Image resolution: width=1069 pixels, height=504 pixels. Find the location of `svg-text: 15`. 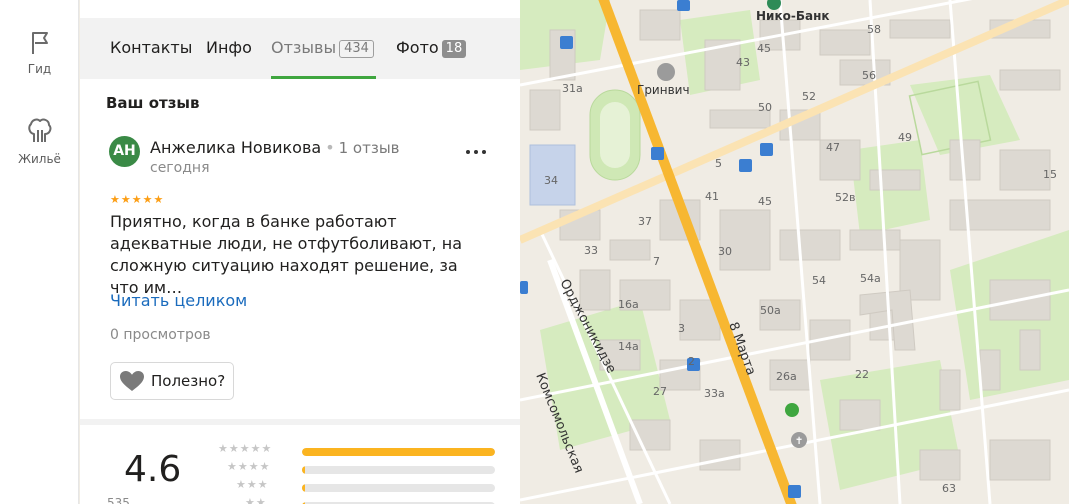

svg-text: 15 is located at coordinates (1050, 174).